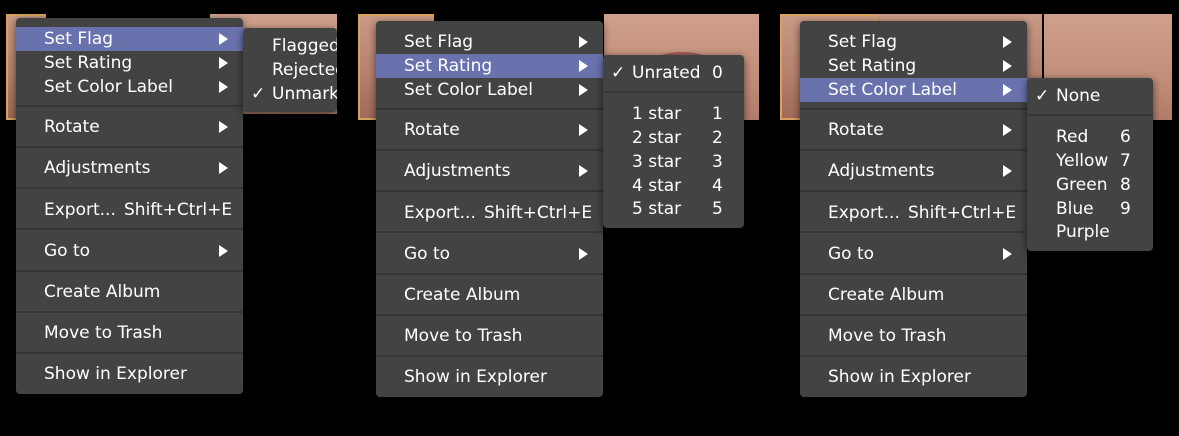  What do you see at coordinates (717, 186) in the screenshot?
I see `submenu-item-shortcut: 4` at bounding box center [717, 186].